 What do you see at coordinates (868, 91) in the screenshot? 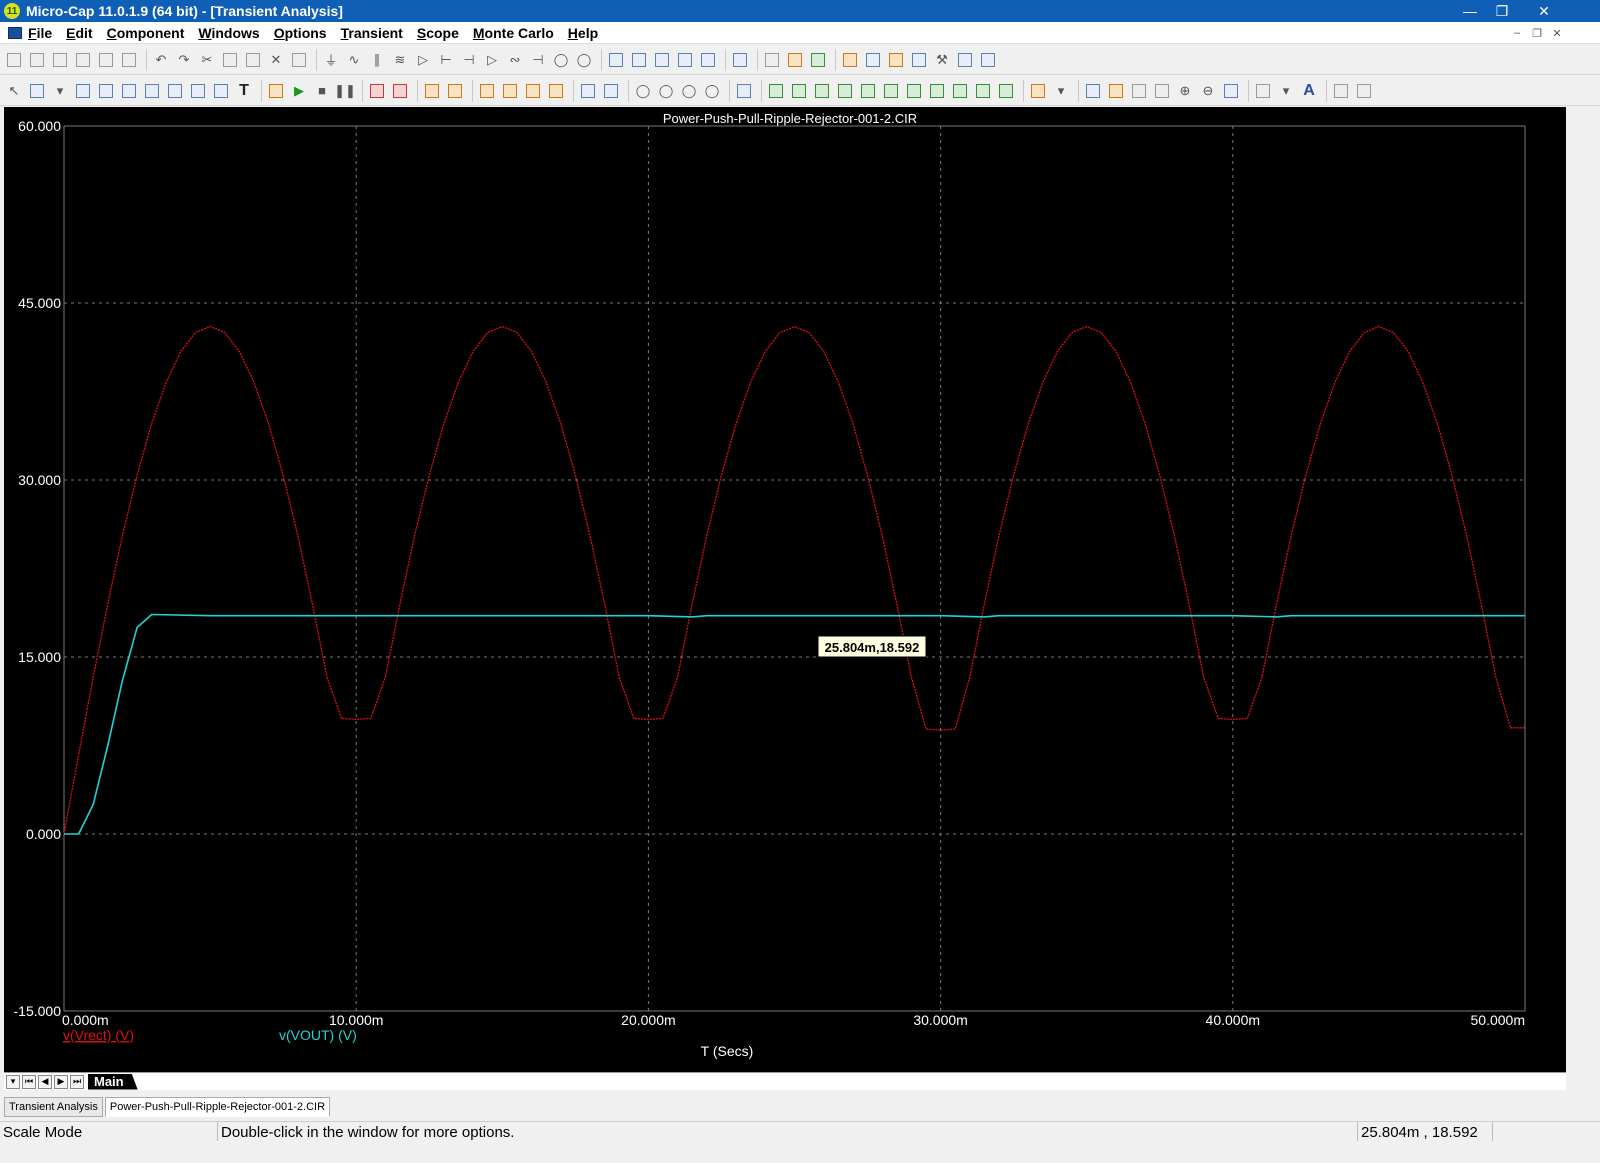
I see `high-icon` at bounding box center [868, 91].